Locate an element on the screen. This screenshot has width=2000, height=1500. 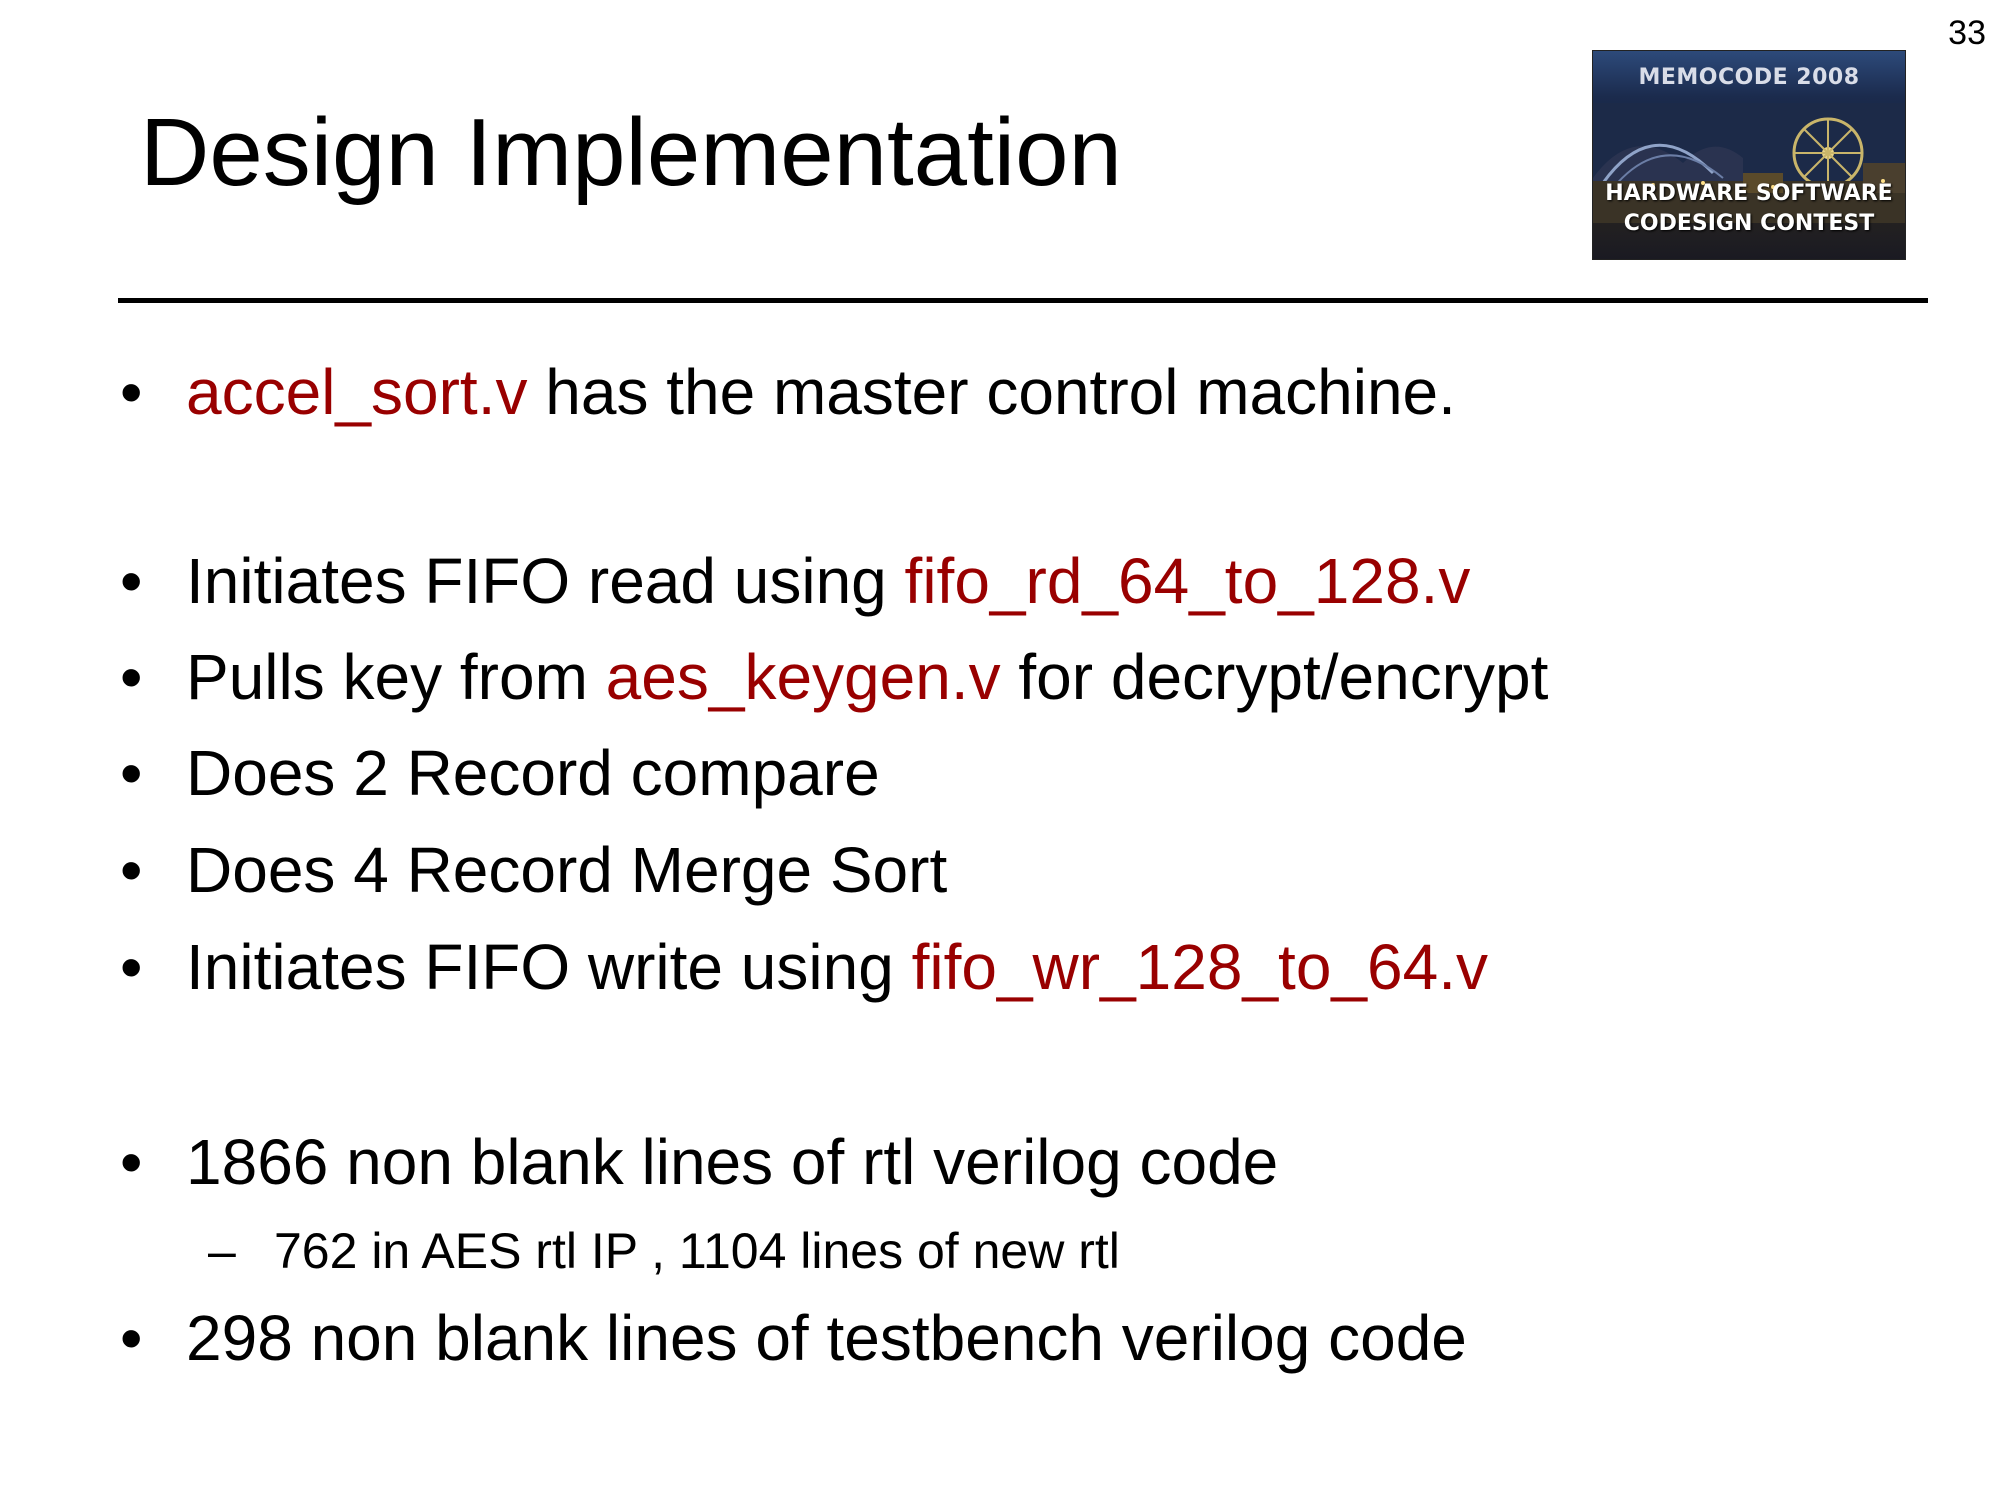
logo-bottom-text: HARDWARE SOFTWARE CODESIGN CONTEST is located at coordinates (1749, 209).